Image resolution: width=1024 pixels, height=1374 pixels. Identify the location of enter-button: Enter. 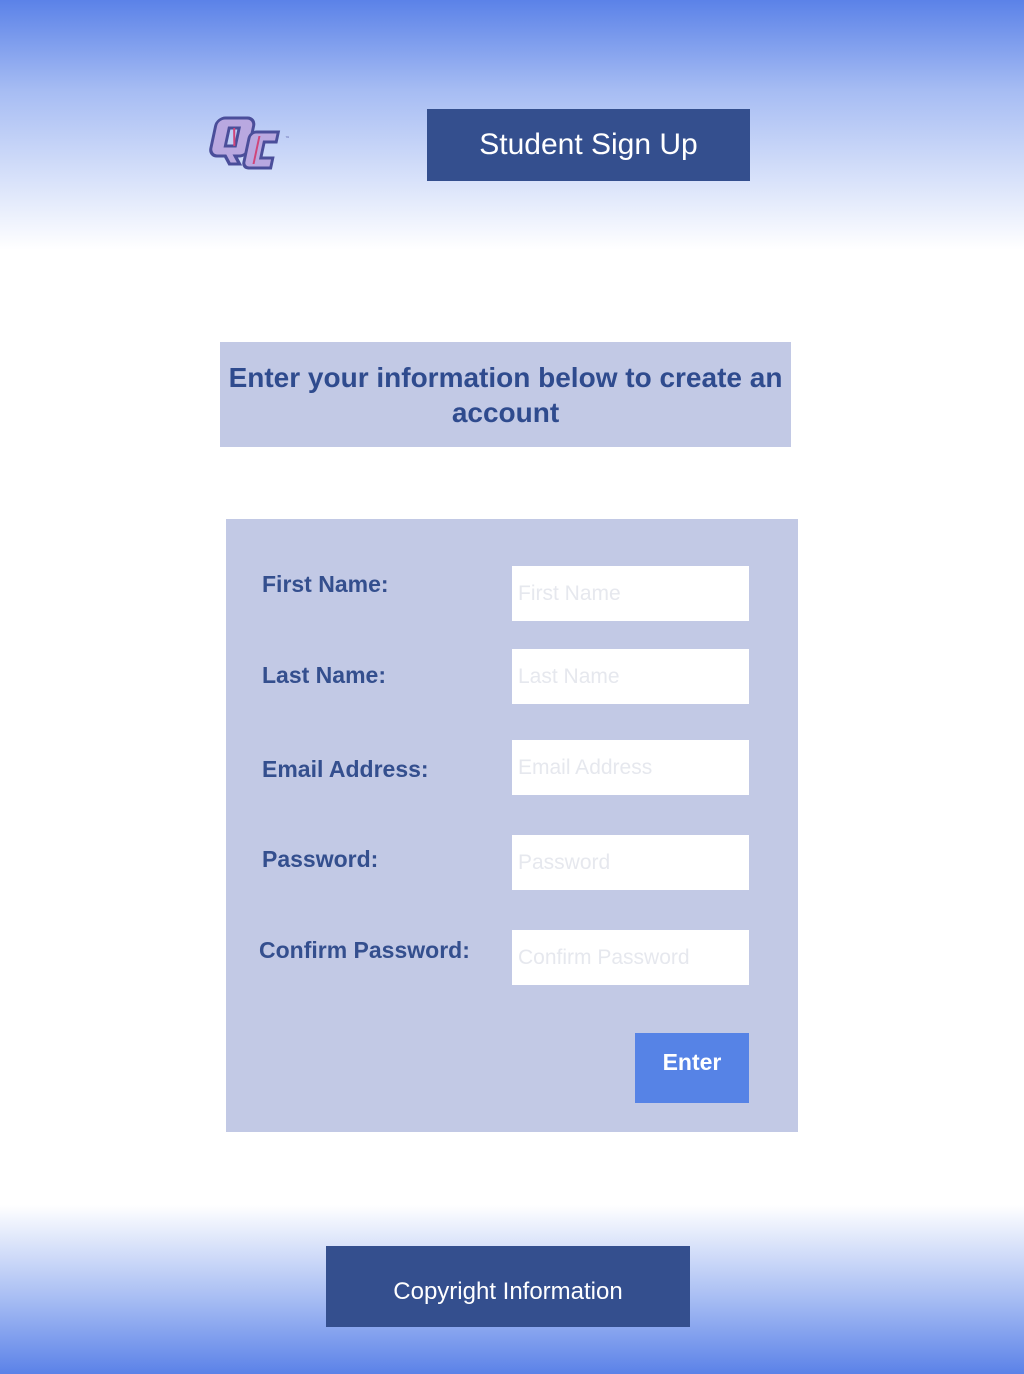
(692, 1068).